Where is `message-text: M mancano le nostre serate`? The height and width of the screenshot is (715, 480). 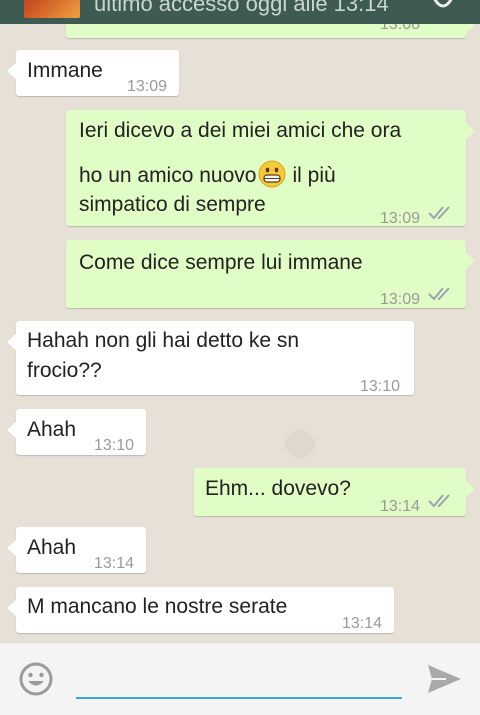
message-text: M mancano le nostre serate is located at coordinates (157, 606).